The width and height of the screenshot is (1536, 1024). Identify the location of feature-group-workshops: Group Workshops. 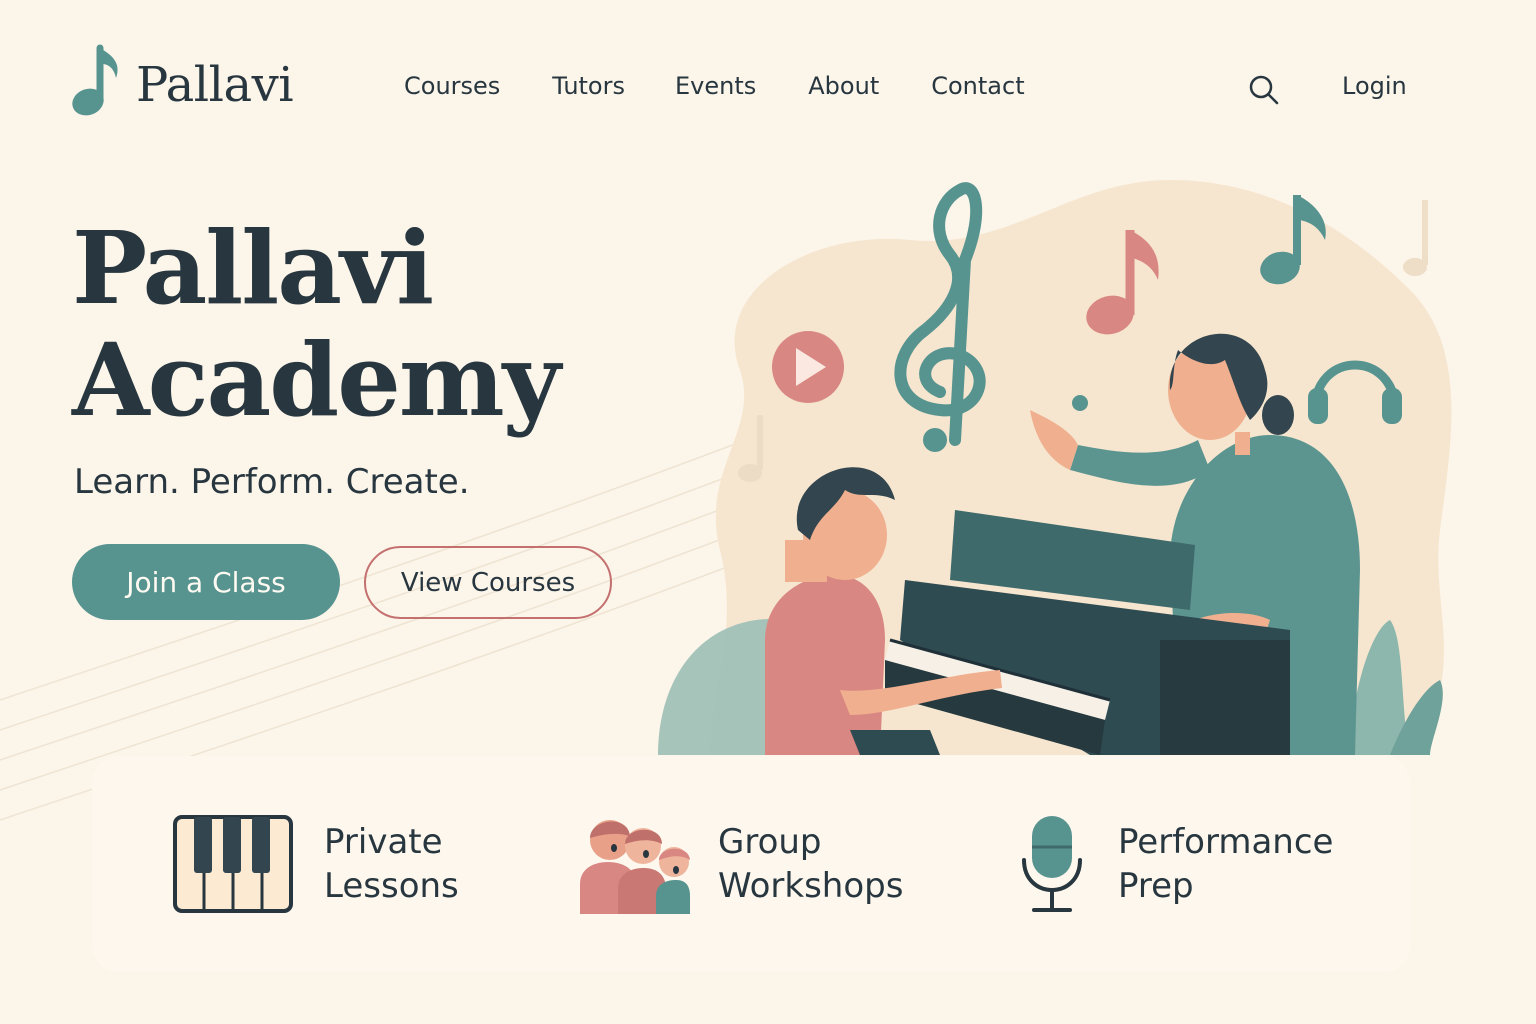
(740, 864).